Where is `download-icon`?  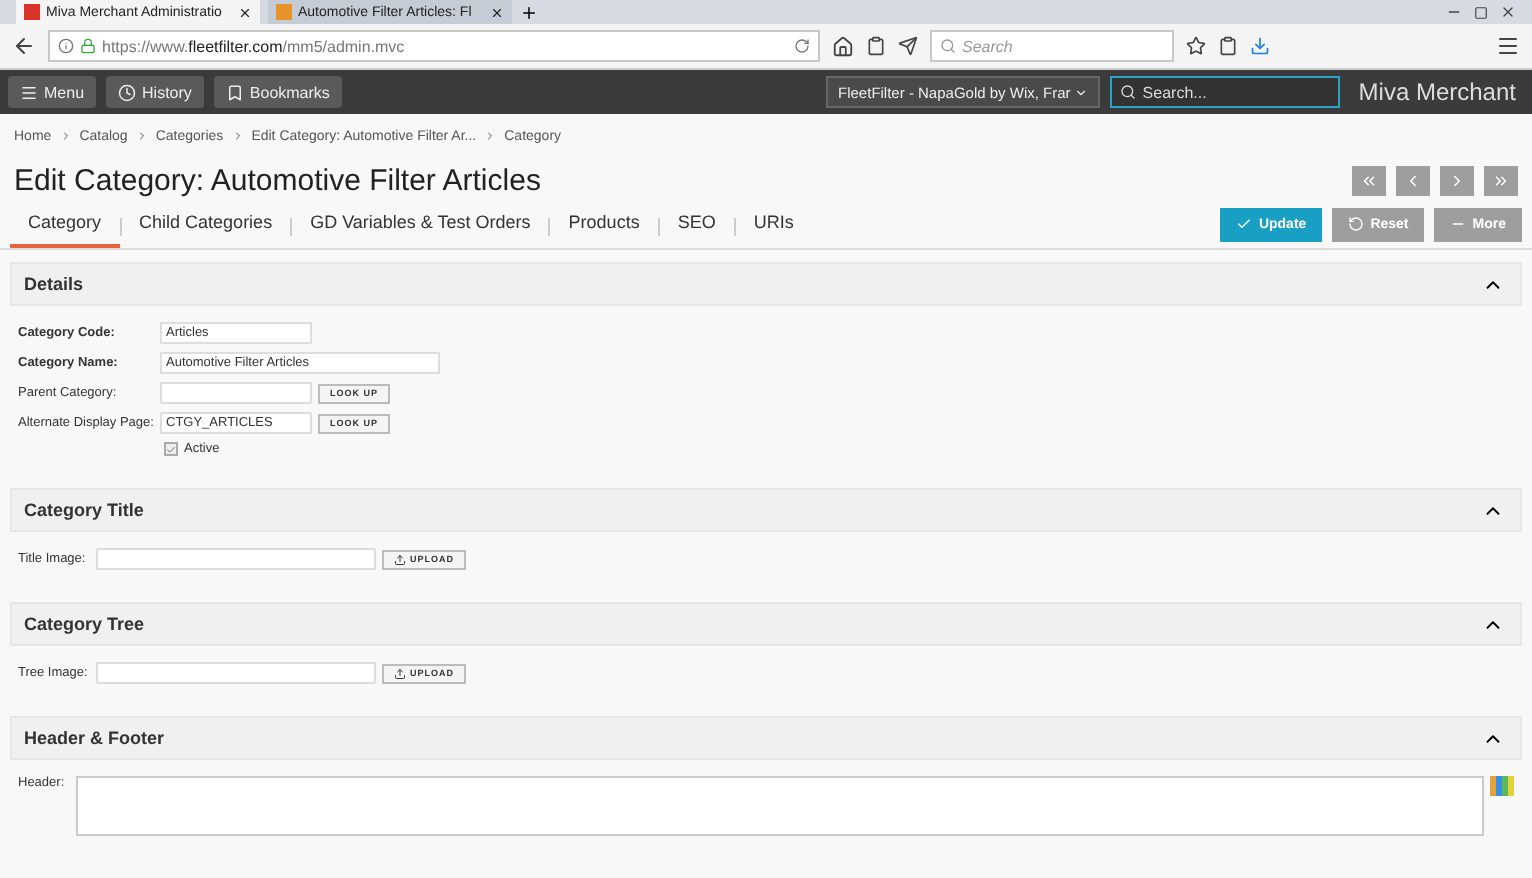
download-icon is located at coordinates (1260, 46).